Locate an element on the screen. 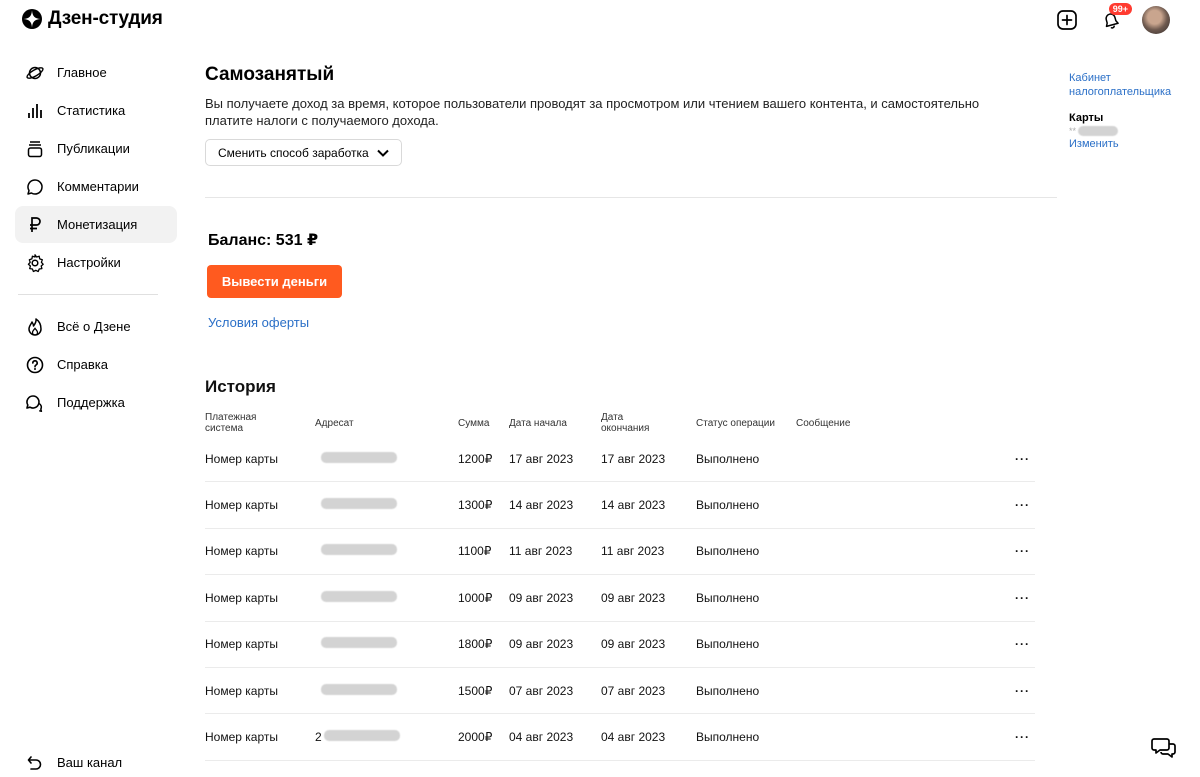 Image resolution: width=1200 pixels, height=777 pixels. avatar is located at coordinates (1156, 20).